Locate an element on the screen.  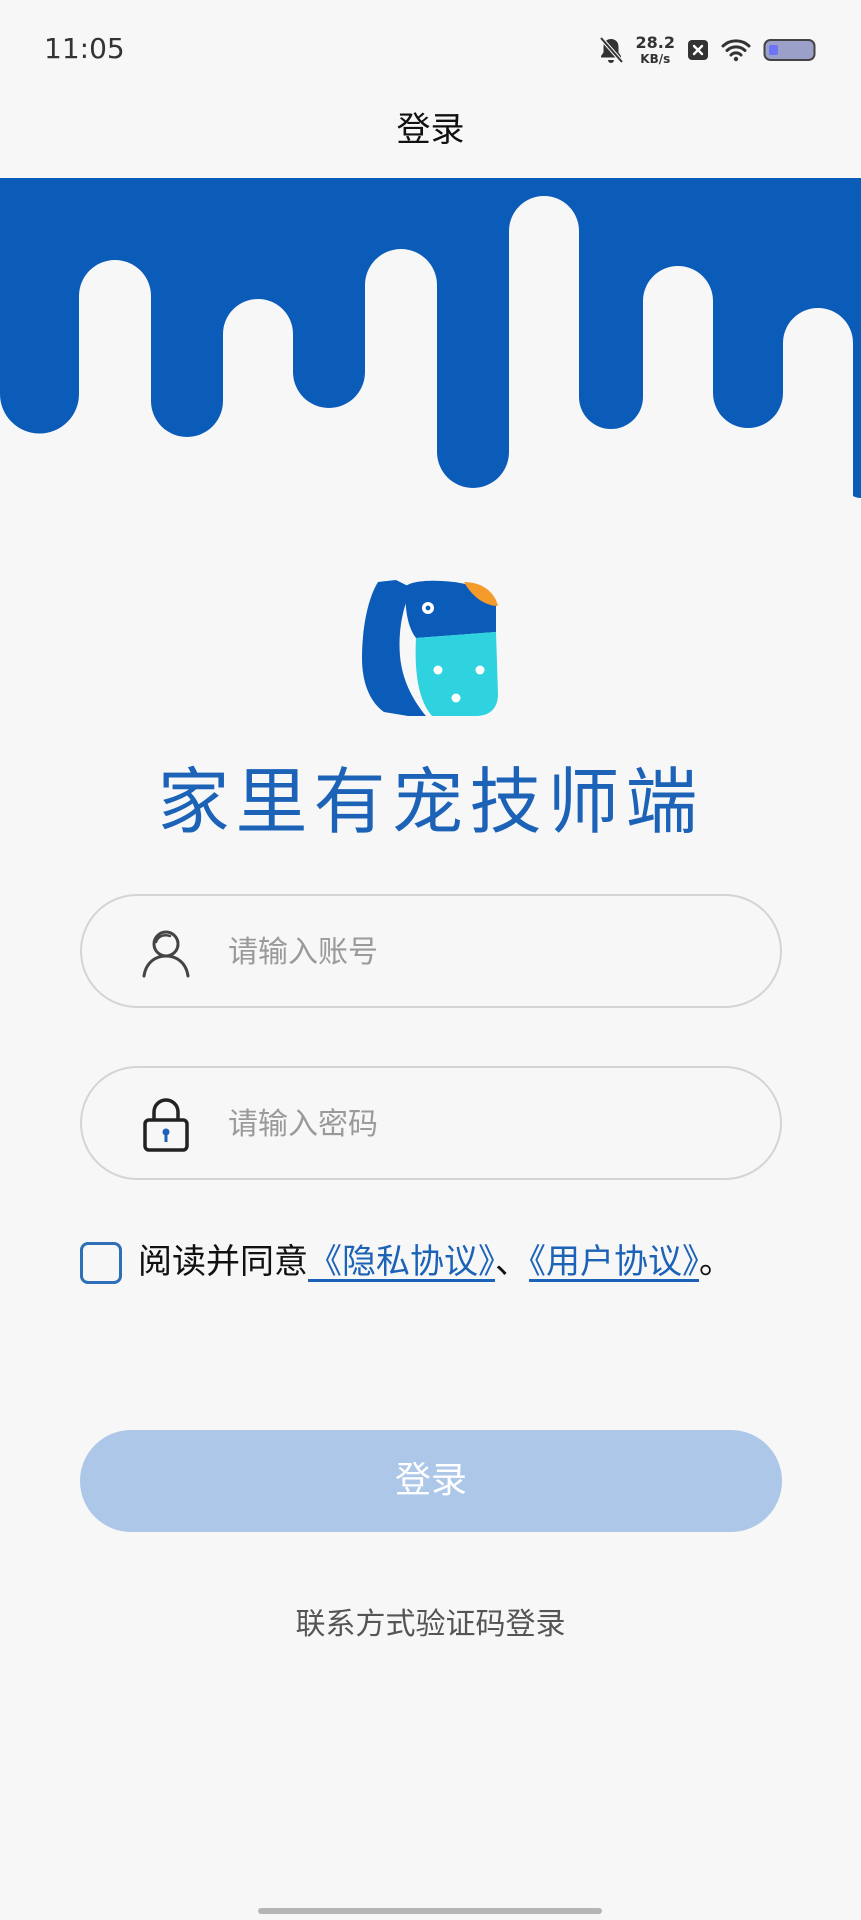
battery-icon is located at coordinates (789, 50).